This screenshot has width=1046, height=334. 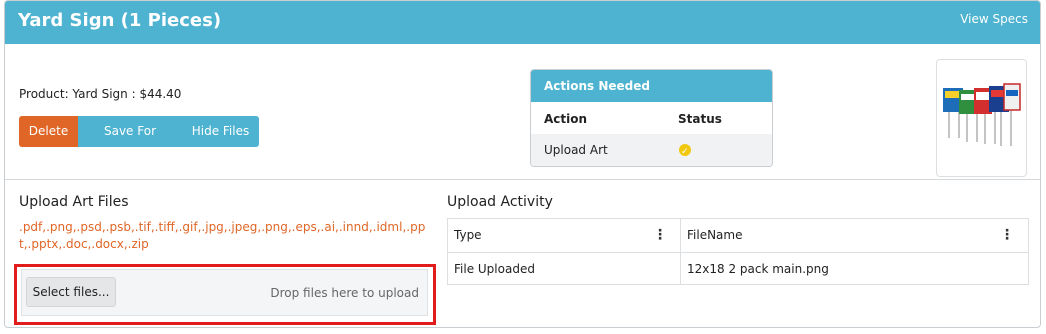 I want to click on card-header: Yard Sign (1 Pieces) View Specs, so click(x=522, y=22).